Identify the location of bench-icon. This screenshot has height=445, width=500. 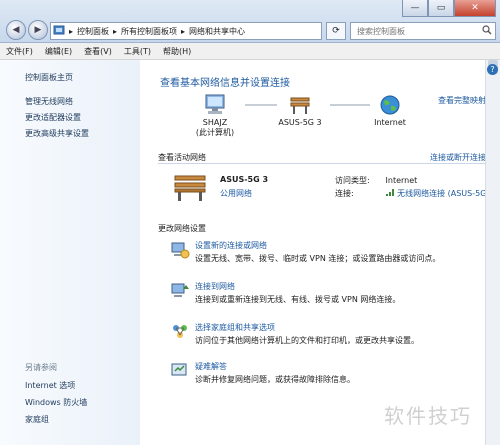
(300, 105).